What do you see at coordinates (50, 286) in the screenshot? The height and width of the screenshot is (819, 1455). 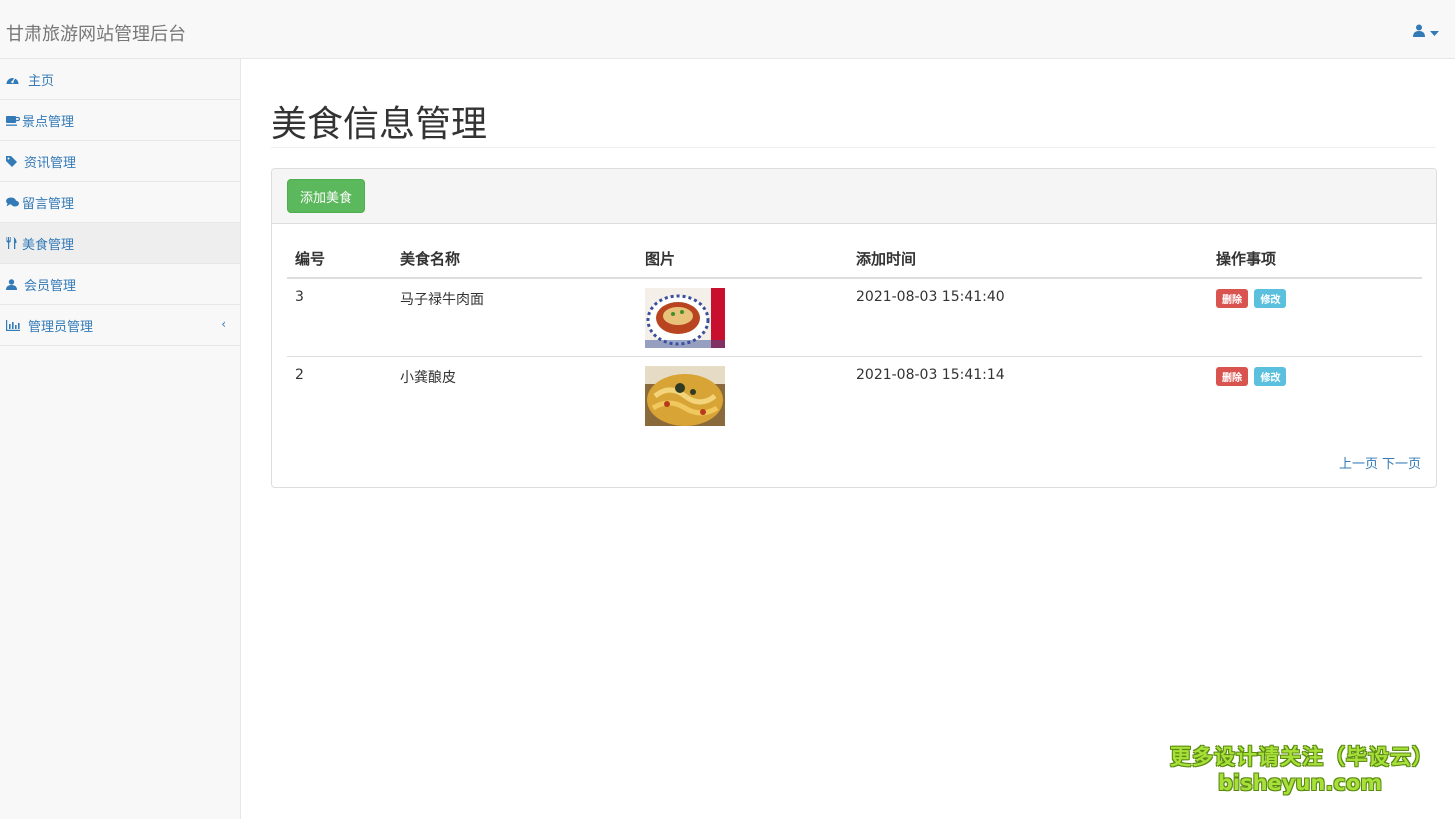 I see `sidebar-item-label: 会员管理` at bounding box center [50, 286].